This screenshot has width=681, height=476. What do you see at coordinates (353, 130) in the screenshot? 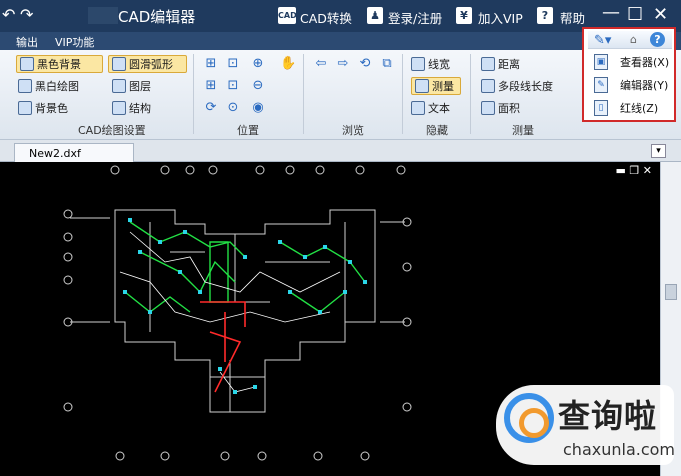
I see `browse-group-label: 浏览` at bounding box center [353, 130].